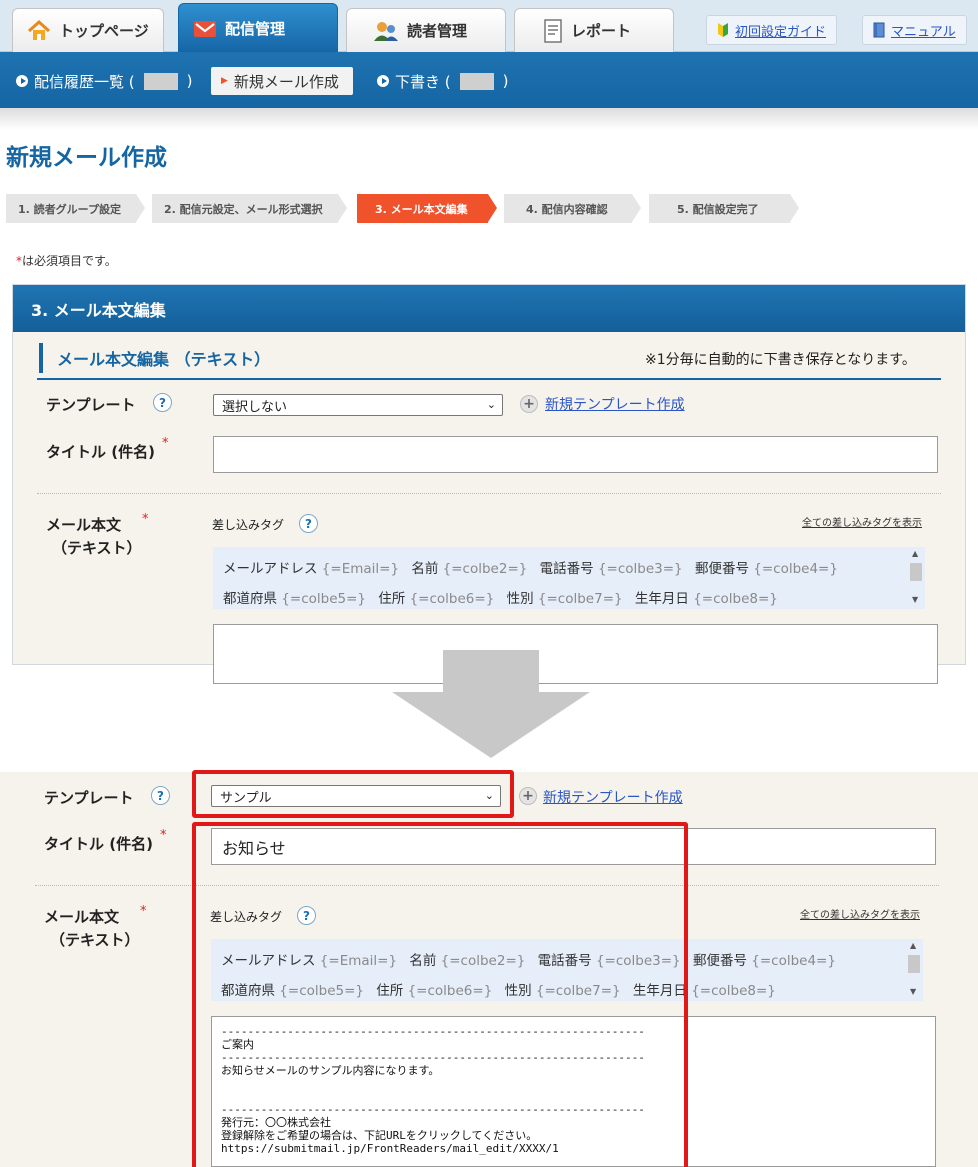 The image size is (978, 1167). I want to click on setup-guide-label: 初回設定ガイド, so click(781, 32).